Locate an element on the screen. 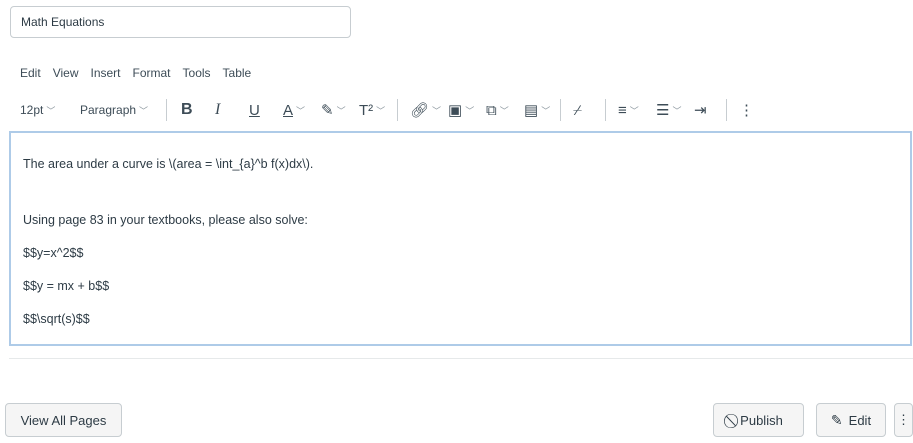  superscript-icon: T² is located at coordinates (366, 110).